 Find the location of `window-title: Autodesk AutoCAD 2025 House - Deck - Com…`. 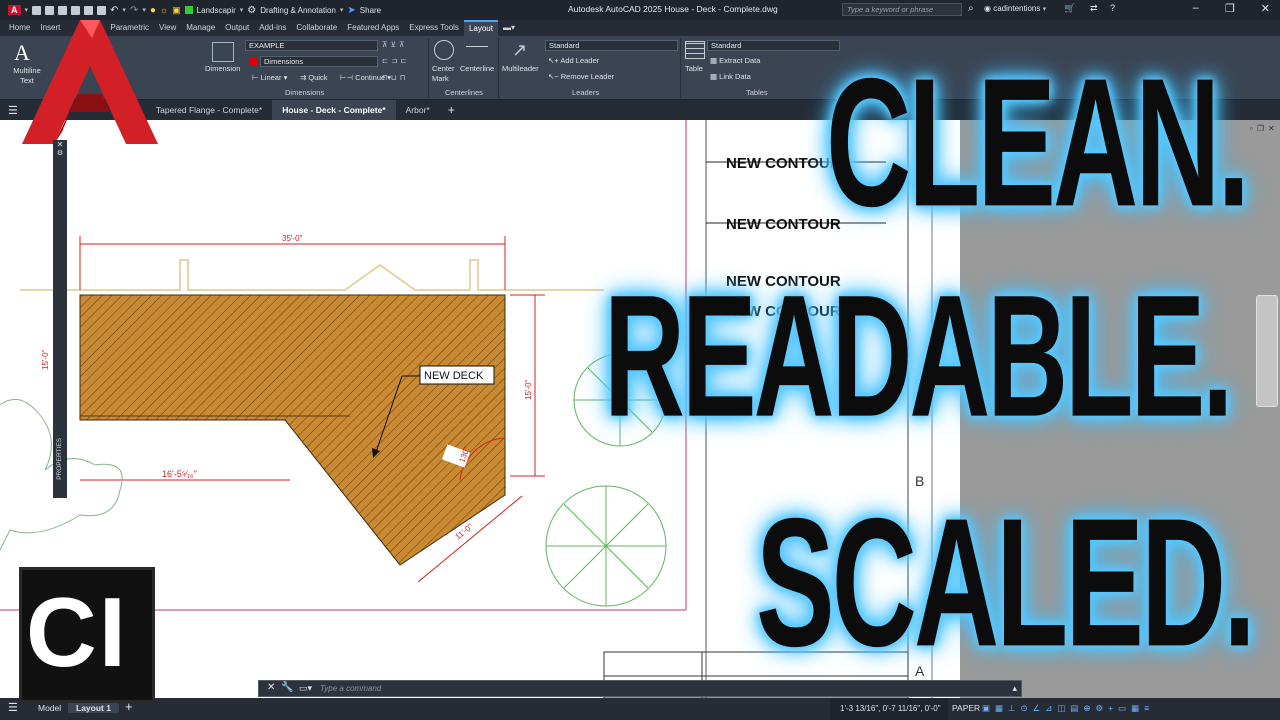

window-title: Autodesk AutoCAD 2025 House - Deck - Com… is located at coordinates (673, 9).